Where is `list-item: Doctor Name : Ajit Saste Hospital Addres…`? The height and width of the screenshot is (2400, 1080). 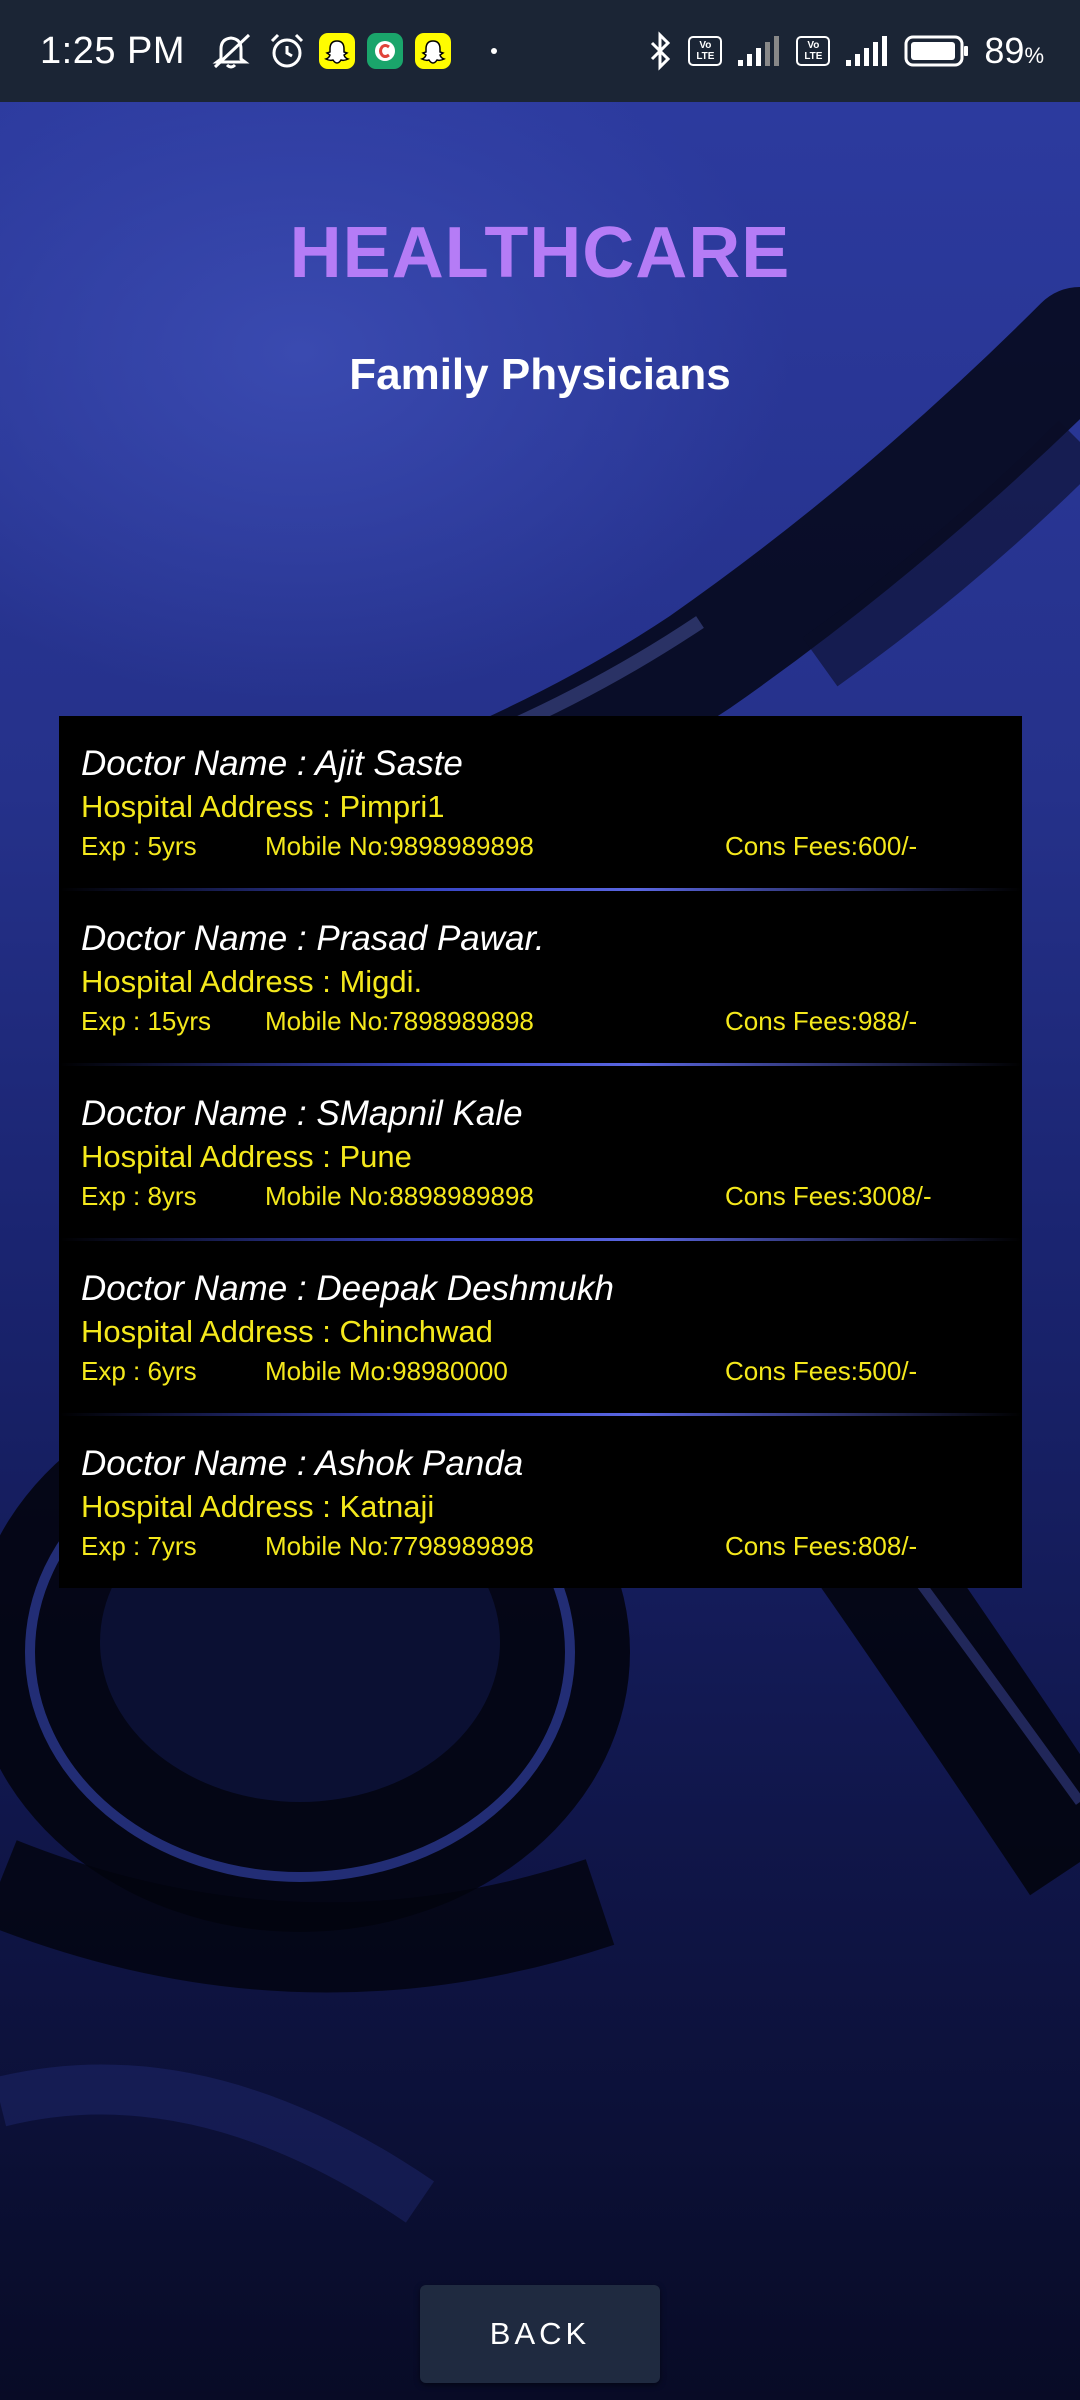 list-item: Doctor Name : Ajit Saste Hospital Addres… is located at coordinates (540, 803).